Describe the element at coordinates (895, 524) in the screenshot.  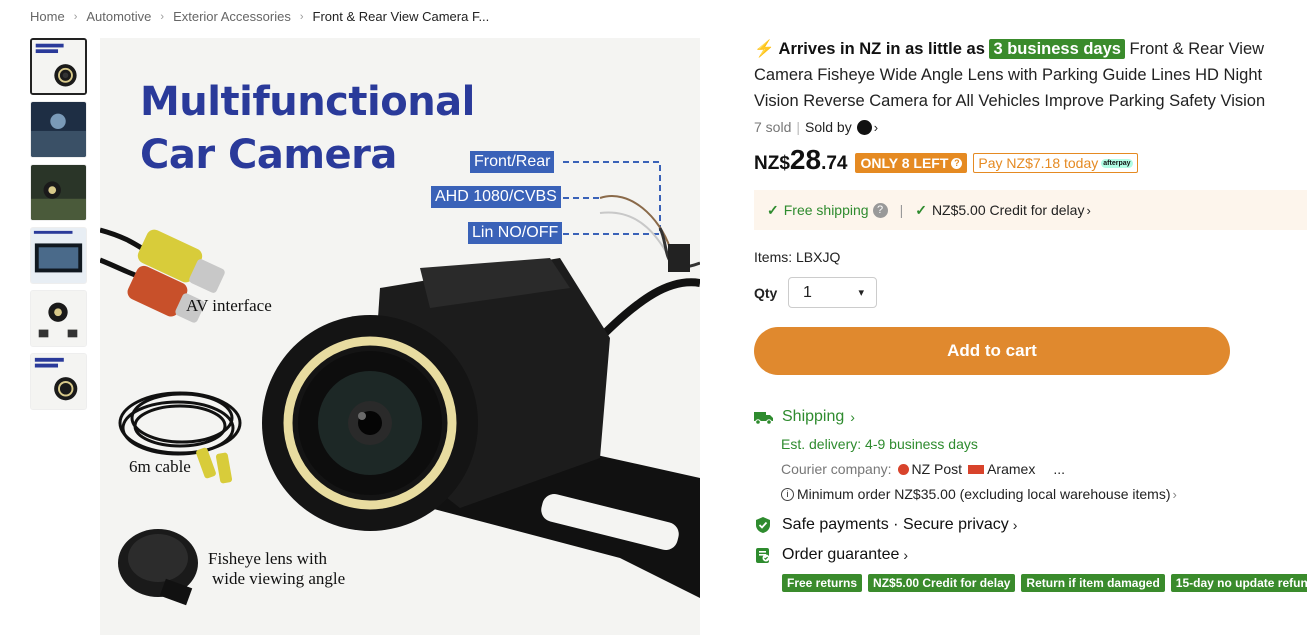
I see `safe-payments-text: Safe payments · Secure privacy` at that location.